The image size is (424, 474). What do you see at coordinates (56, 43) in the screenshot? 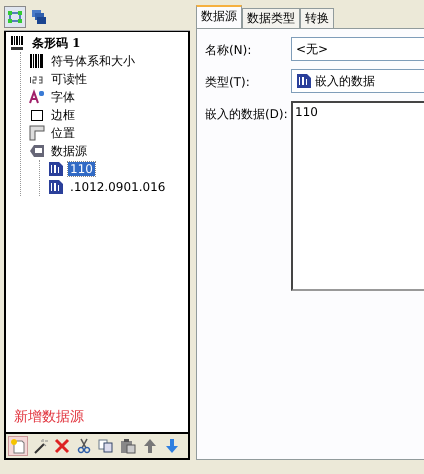
I see `tree-item: 条形码 1` at bounding box center [56, 43].